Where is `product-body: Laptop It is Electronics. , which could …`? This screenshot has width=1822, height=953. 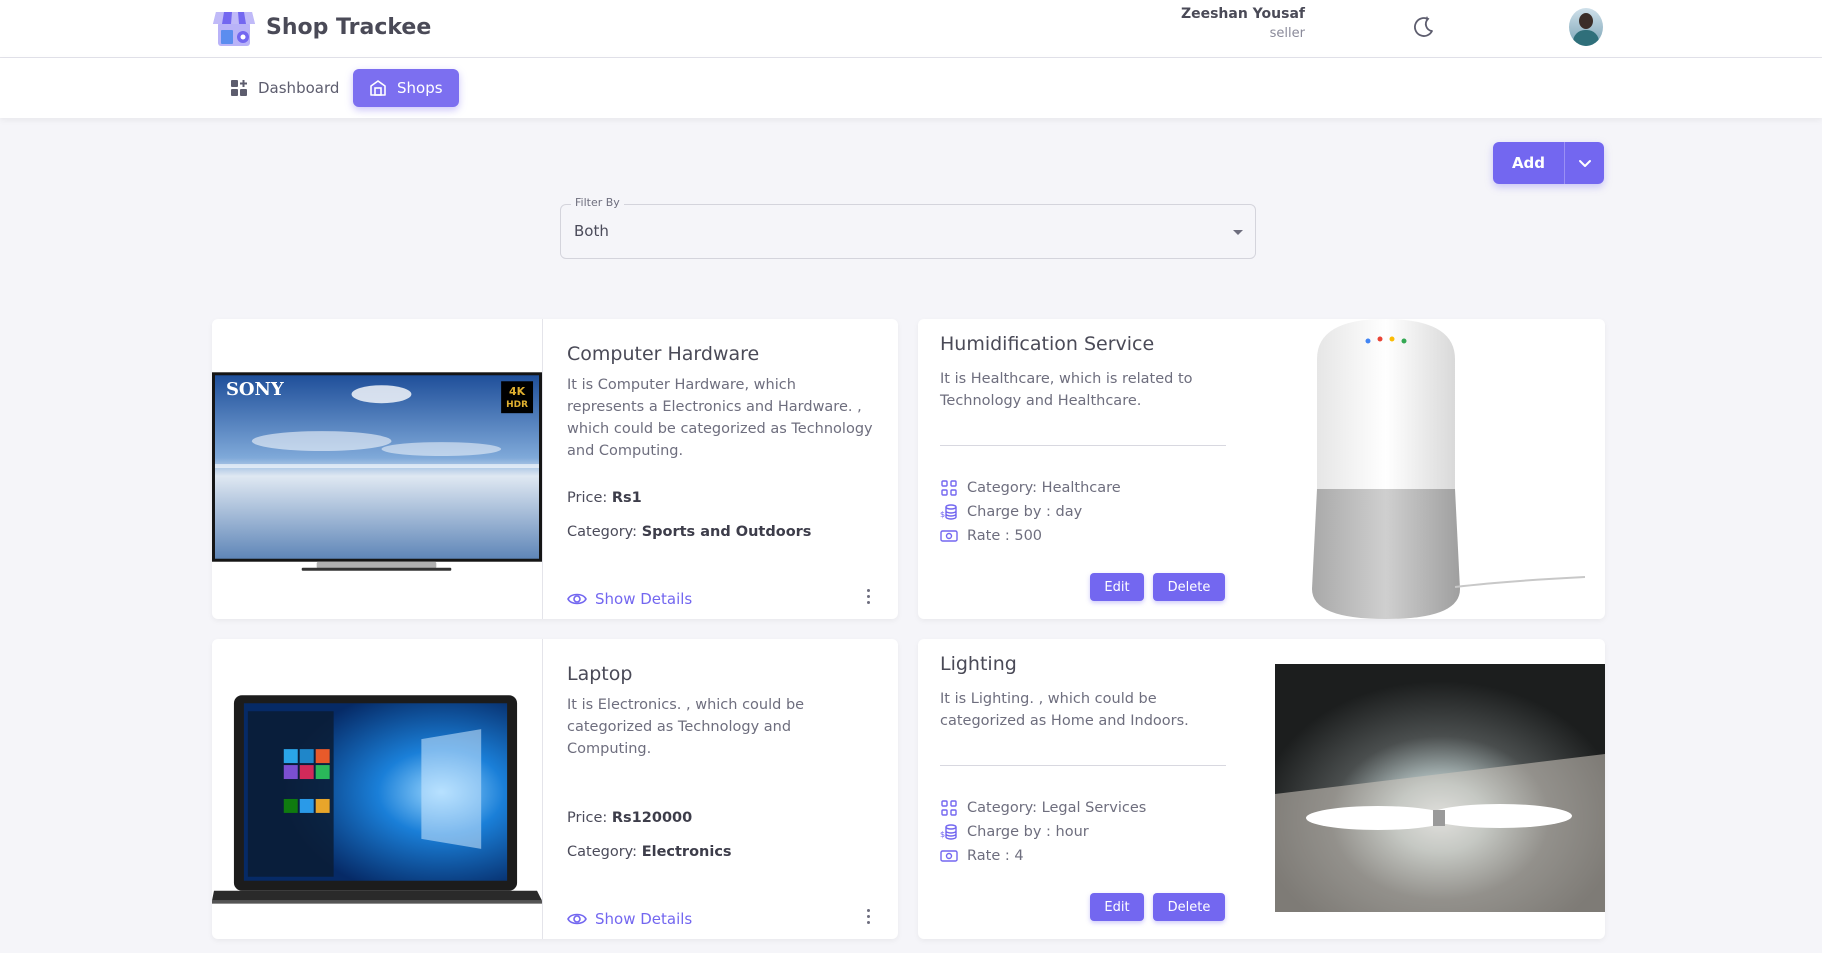
product-body: Laptop It is Electronics. , which could … is located at coordinates (722, 711).